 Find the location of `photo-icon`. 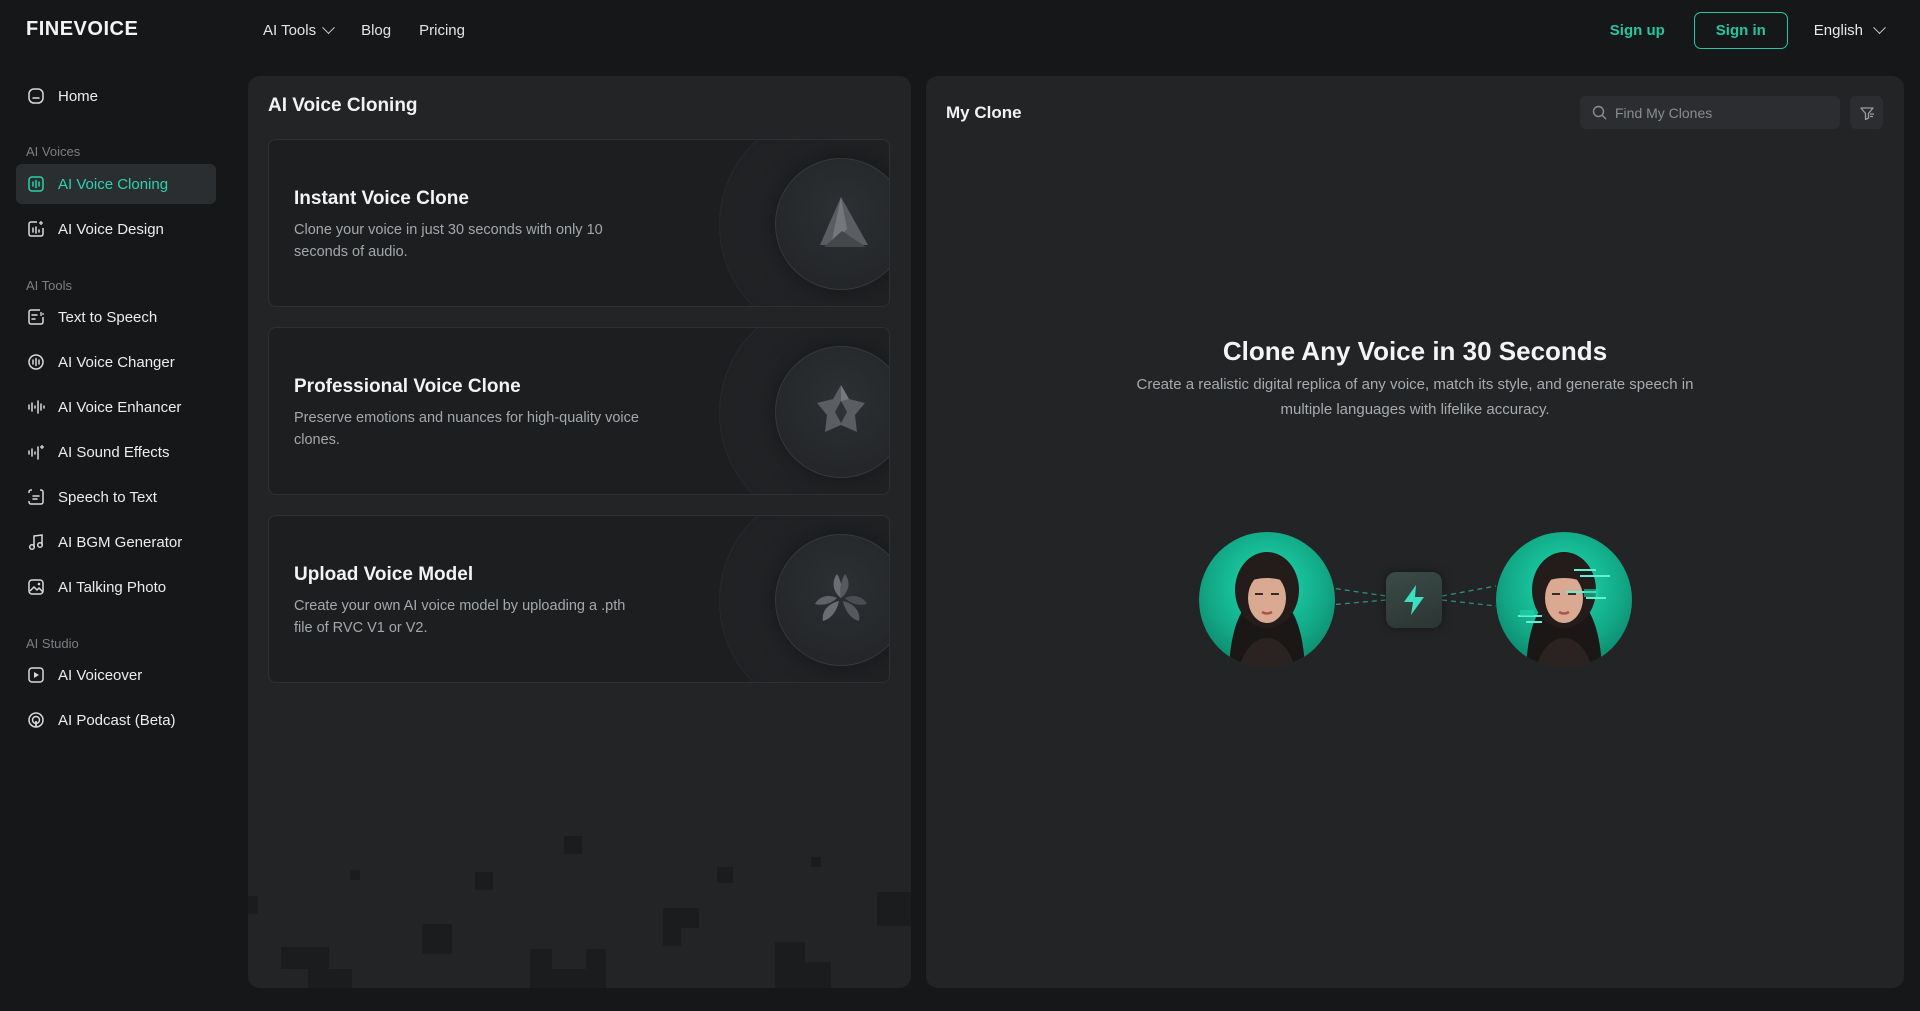

photo-icon is located at coordinates (36, 587).